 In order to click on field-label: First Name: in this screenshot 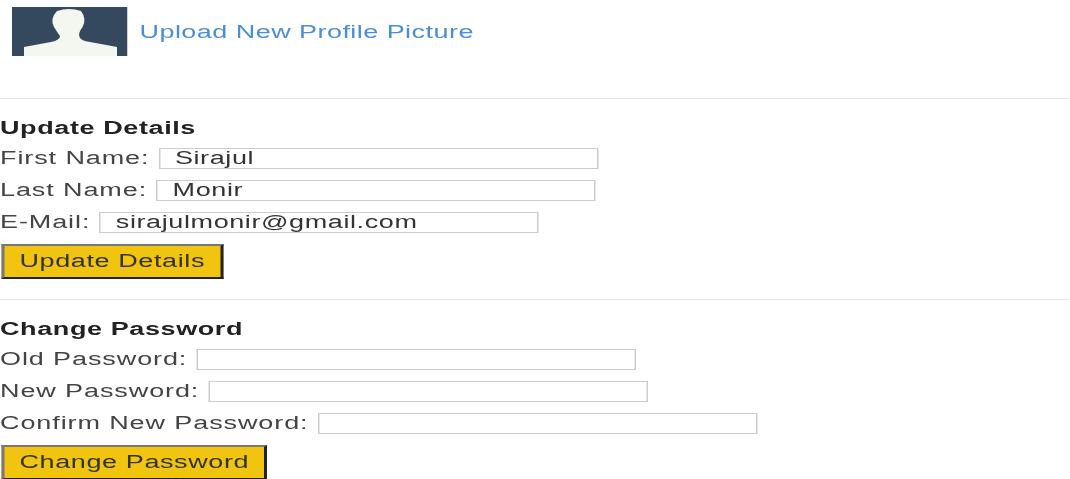, I will do `click(75, 158)`.